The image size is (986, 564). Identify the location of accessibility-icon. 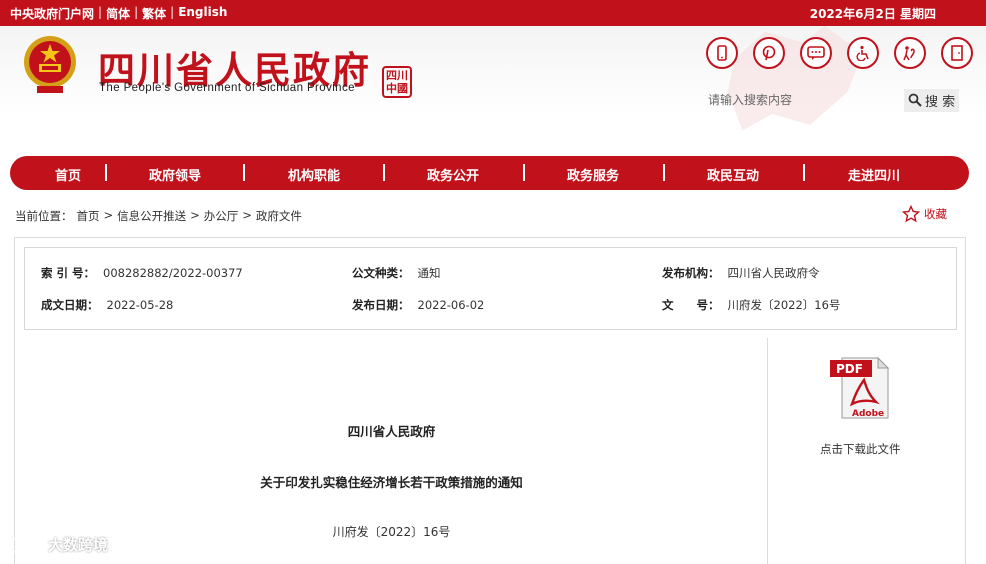
(863, 53).